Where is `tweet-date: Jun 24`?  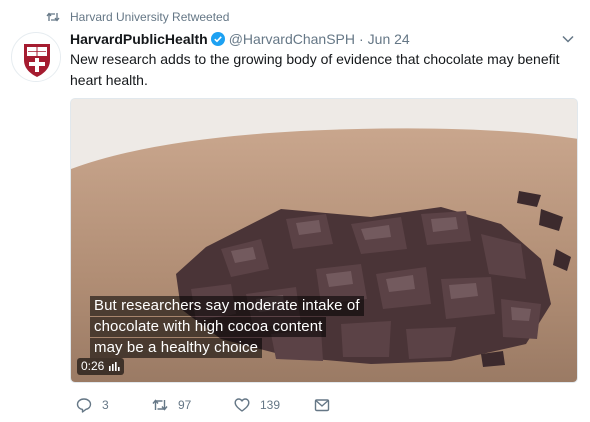
tweet-date: Jun 24 is located at coordinates (389, 39).